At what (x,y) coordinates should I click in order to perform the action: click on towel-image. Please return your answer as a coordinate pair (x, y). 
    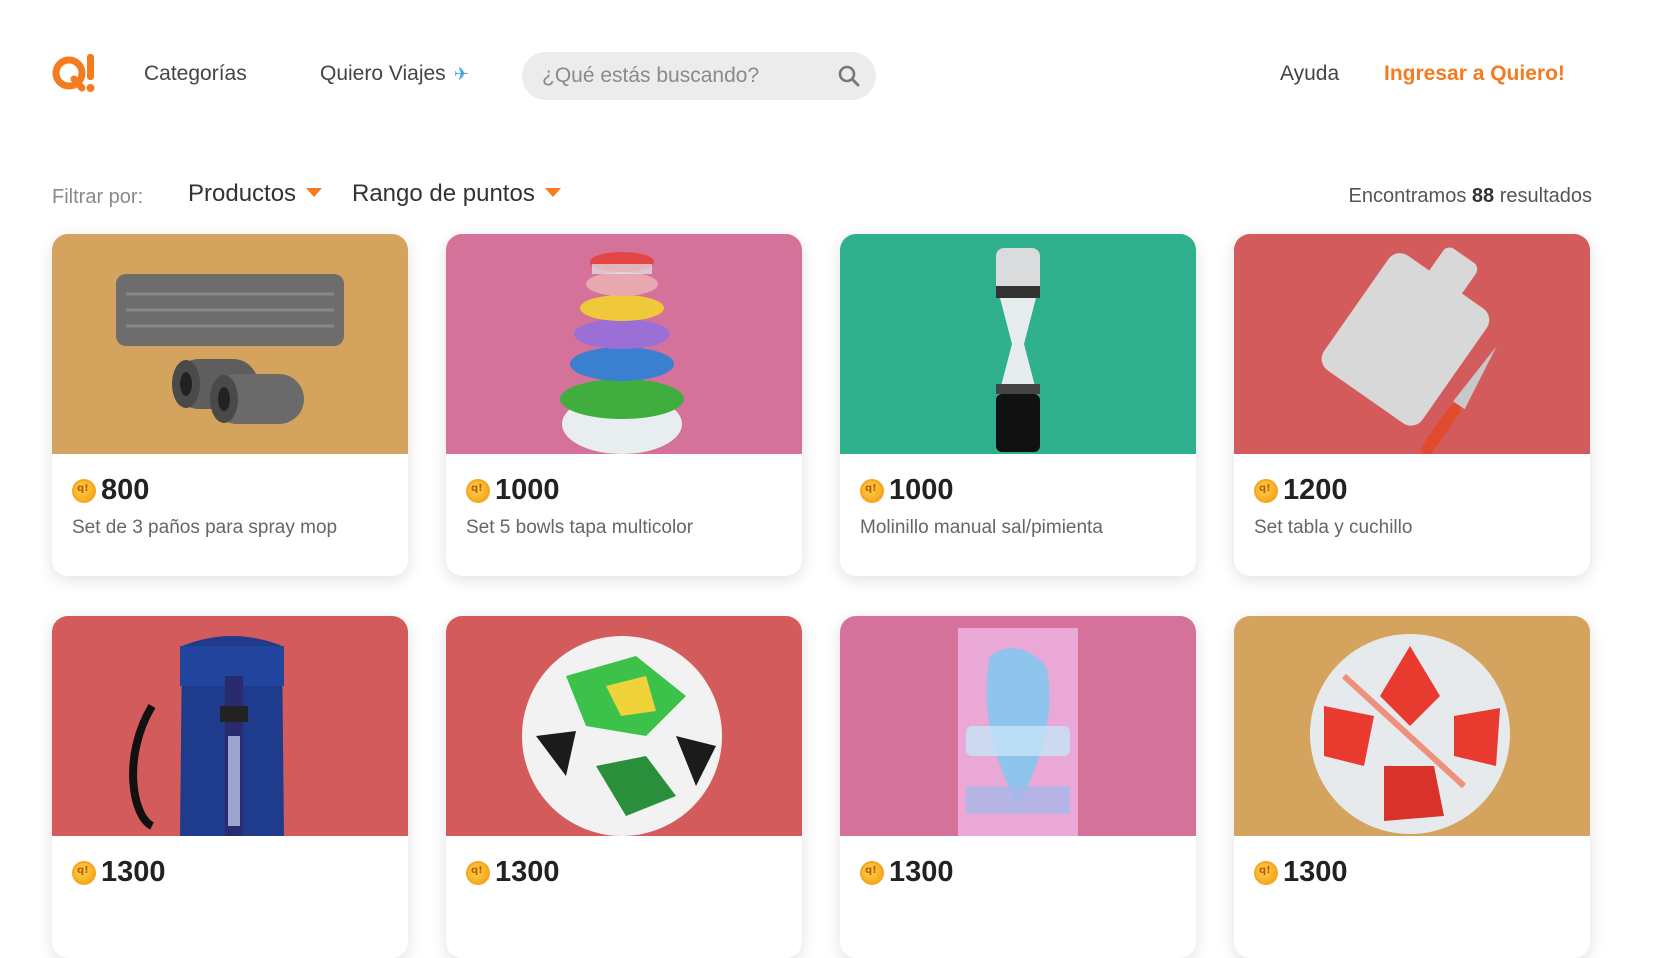
    Looking at the image, I should click on (1018, 726).